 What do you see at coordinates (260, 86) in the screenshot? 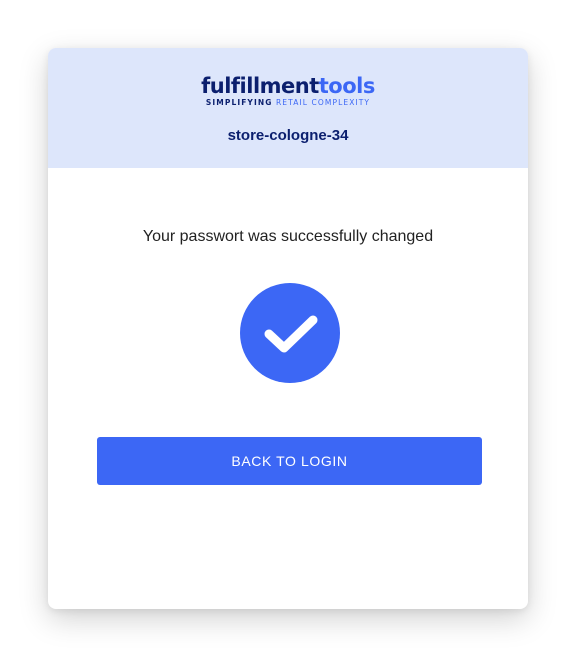
I see `logo-main-text: fulfillment` at bounding box center [260, 86].